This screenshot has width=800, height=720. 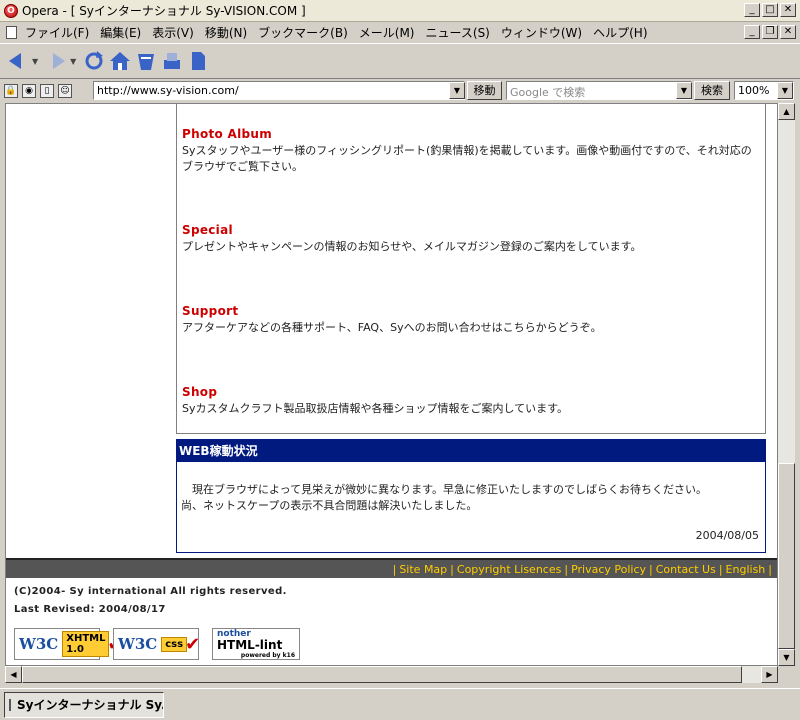 I want to click on scroll-thumb, so click(x=786, y=556).